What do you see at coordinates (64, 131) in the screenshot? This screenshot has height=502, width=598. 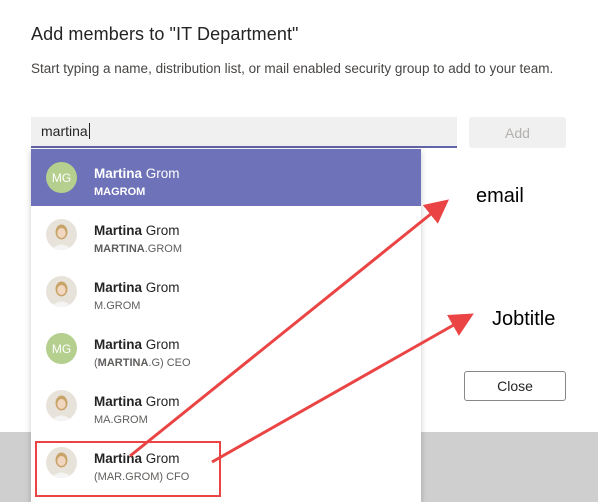 I see `search-input-value: martina` at bounding box center [64, 131].